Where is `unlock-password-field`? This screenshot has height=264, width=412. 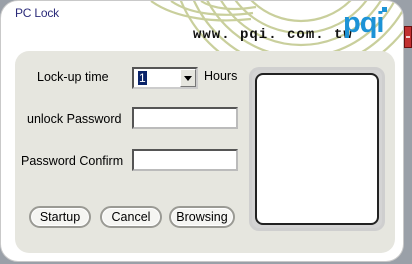
unlock-password-field is located at coordinates (185, 118).